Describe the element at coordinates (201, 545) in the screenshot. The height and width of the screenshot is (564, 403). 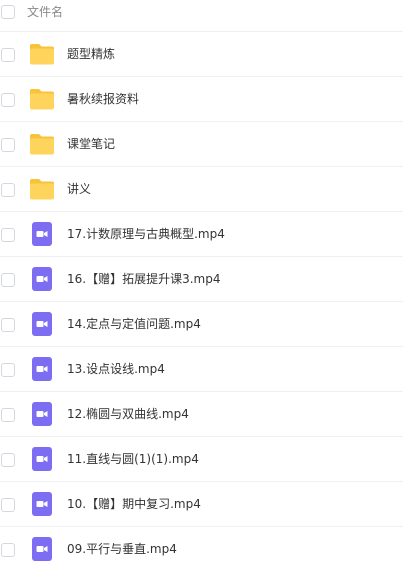
I see `file-row: 09.平行与垂直.mp4` at that location.